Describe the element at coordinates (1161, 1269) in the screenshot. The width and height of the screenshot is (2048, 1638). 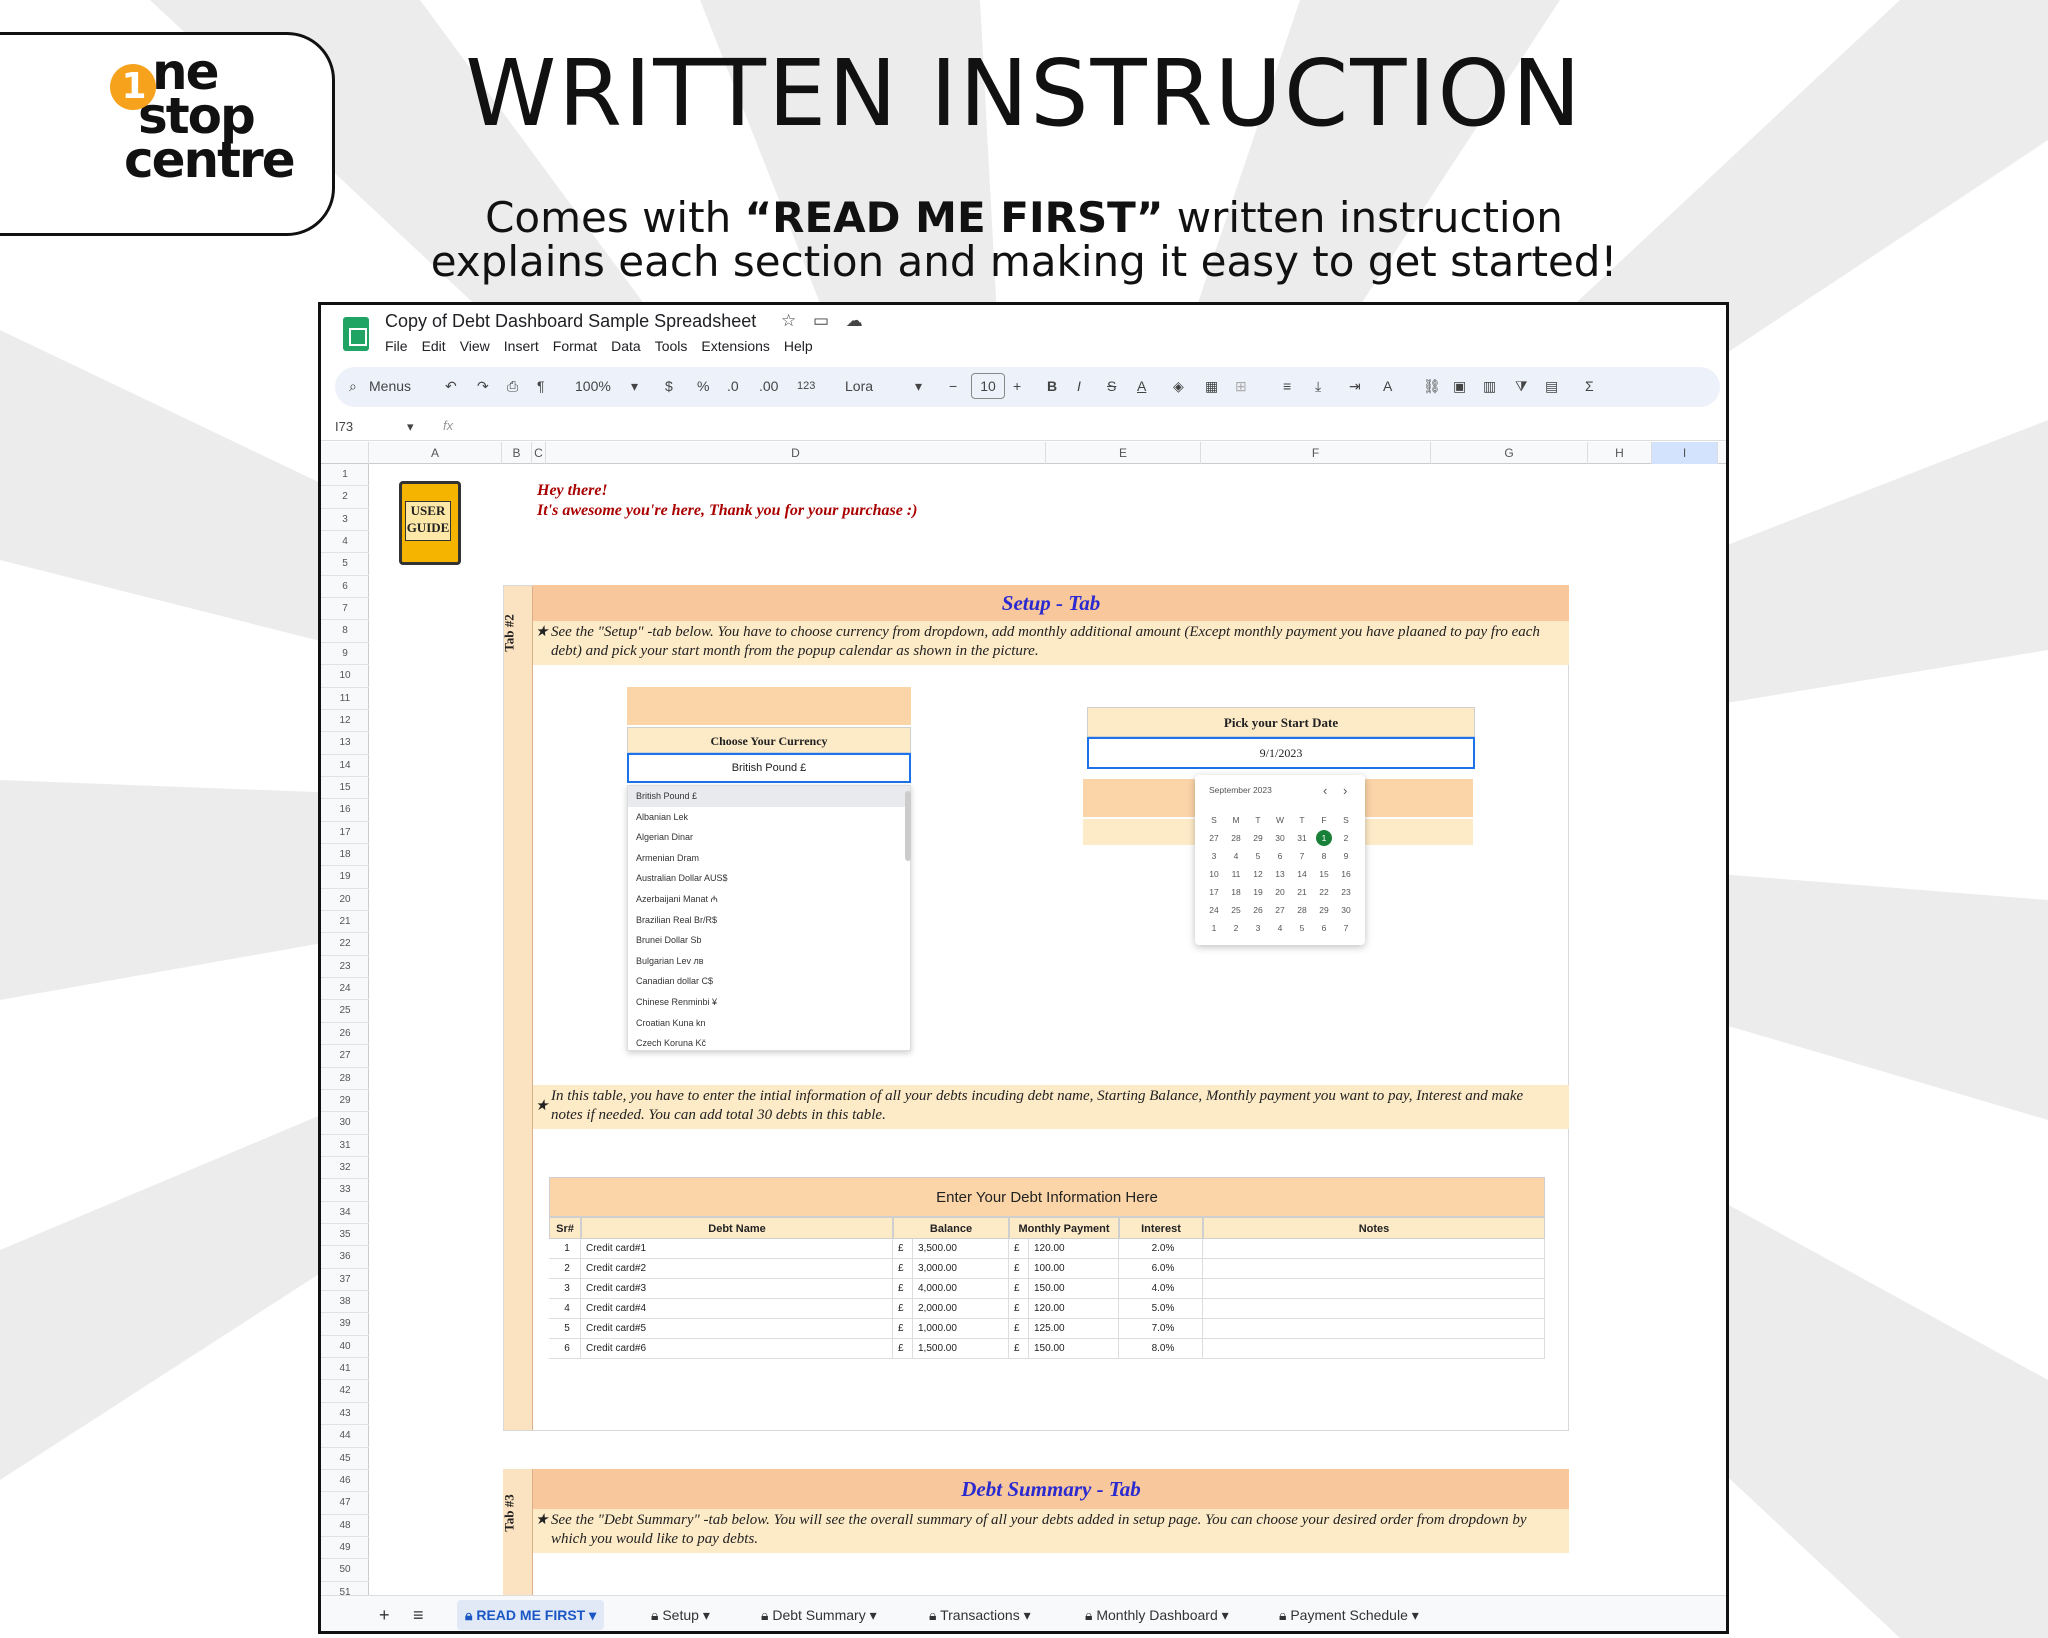
I see `table-cell: 6.0%` at that location.